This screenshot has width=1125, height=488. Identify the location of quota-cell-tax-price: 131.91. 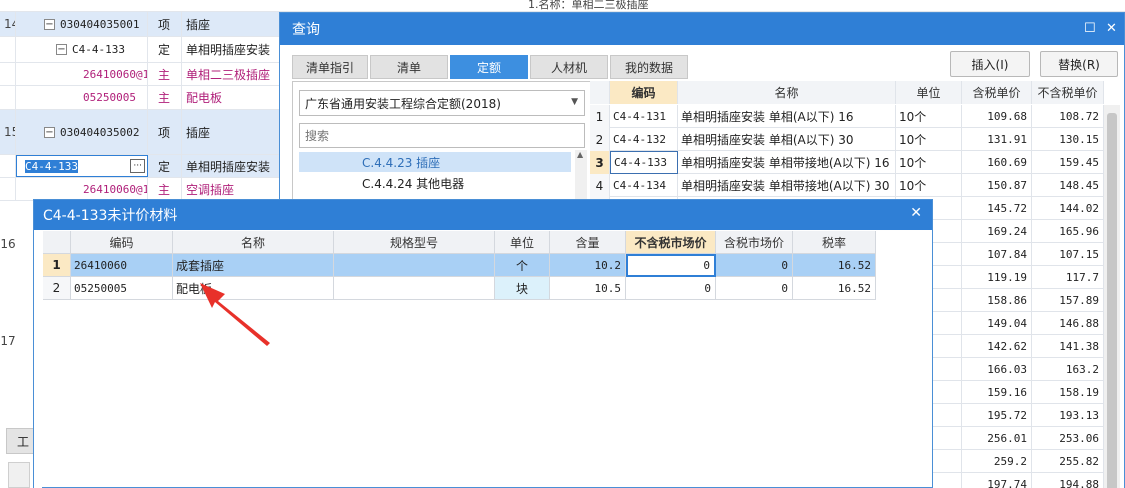
(997, 139).